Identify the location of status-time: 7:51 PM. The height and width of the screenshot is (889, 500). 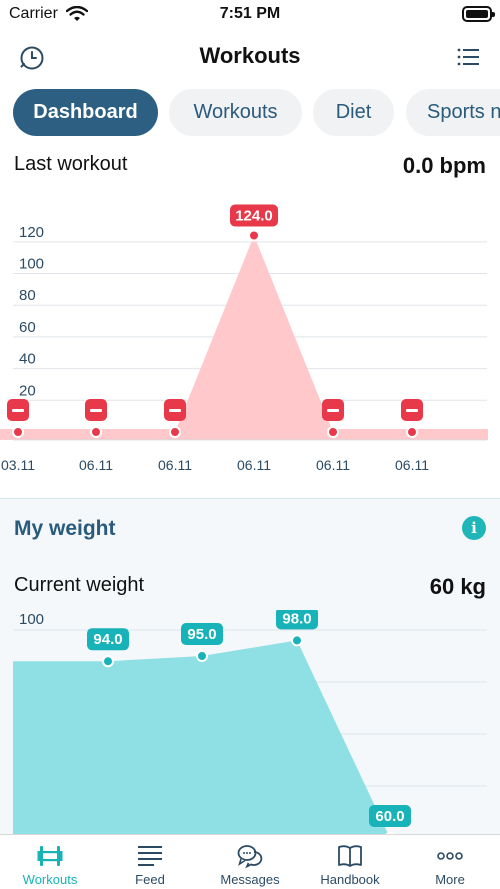
(250, 13).